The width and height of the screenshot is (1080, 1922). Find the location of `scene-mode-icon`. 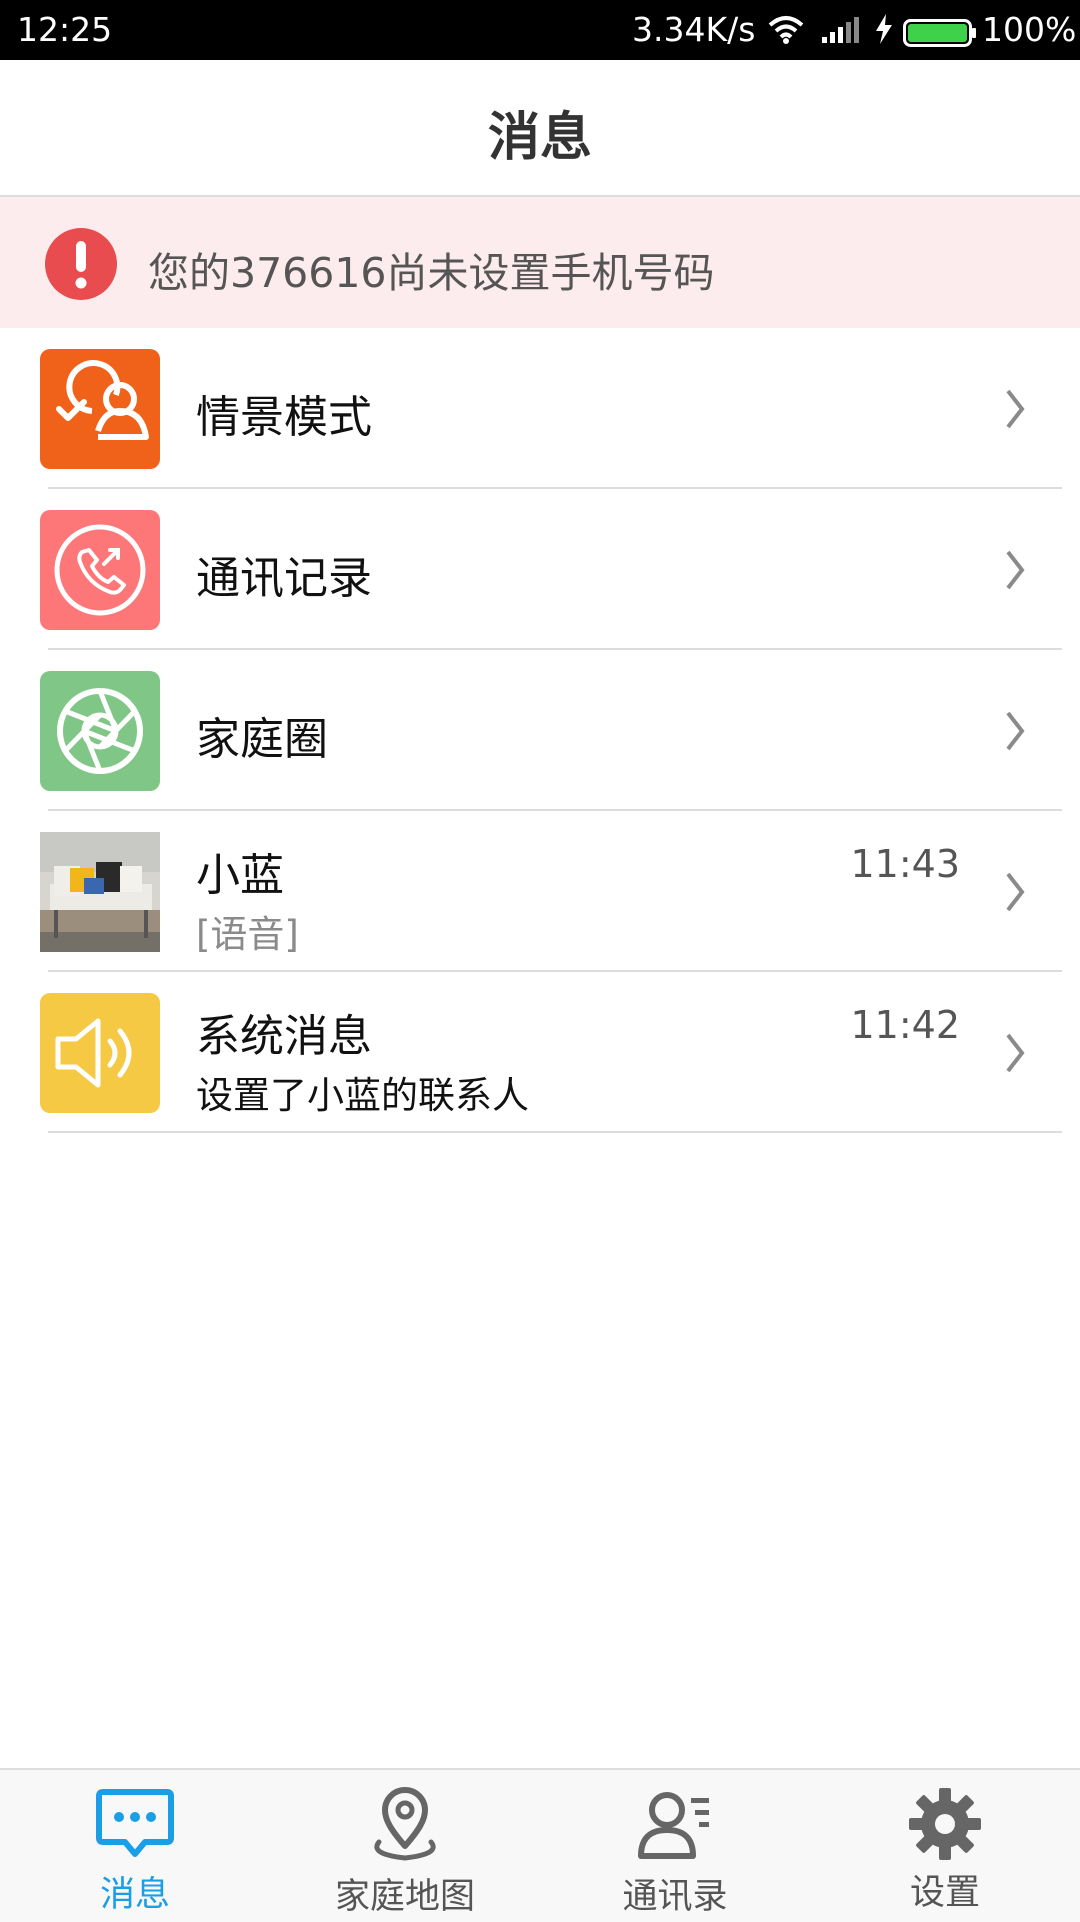

scene-mode-icon is located at coordinates (100, 409).